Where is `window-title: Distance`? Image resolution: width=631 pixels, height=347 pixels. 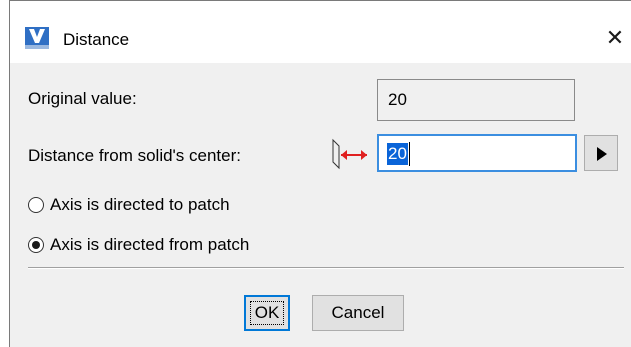 window-title: Distance is located at coordinates (96, 39).